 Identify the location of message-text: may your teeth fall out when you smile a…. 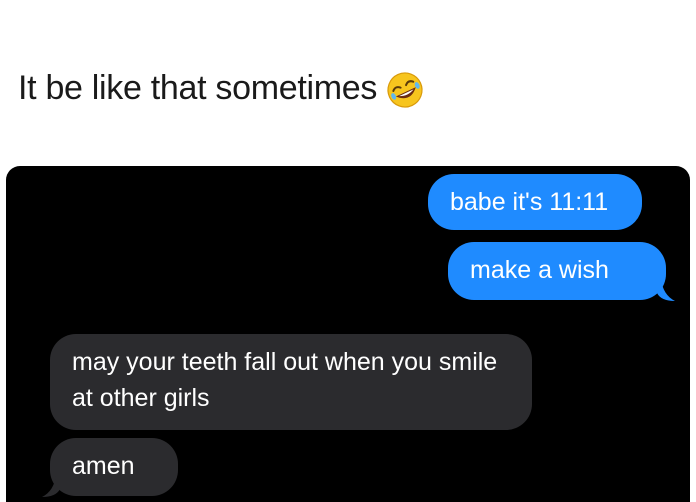
(285, 380).